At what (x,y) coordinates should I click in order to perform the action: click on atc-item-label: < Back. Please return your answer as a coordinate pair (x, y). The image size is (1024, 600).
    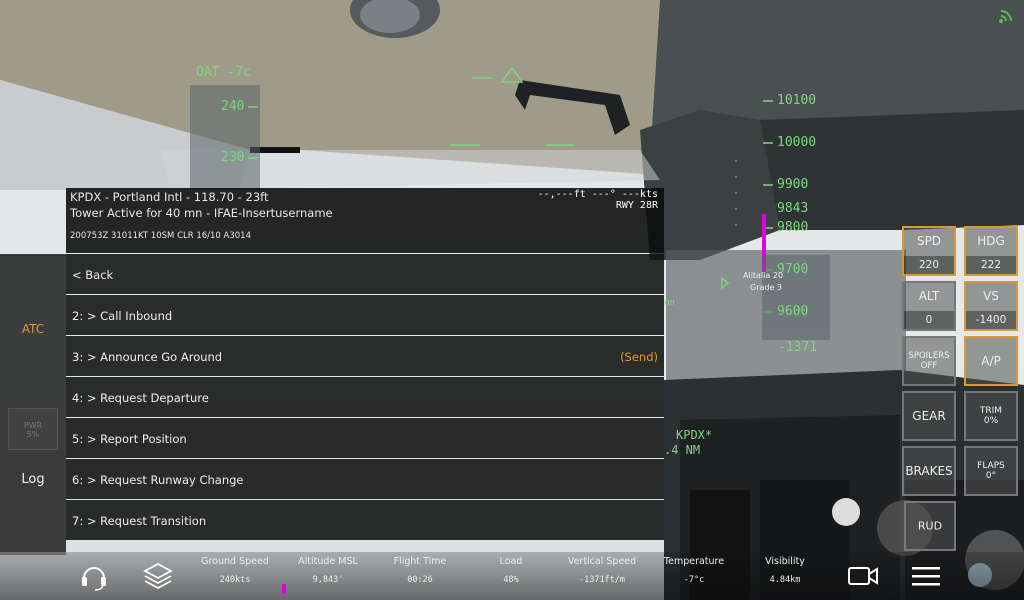
    Looking at the image, I should click on (93, 275).